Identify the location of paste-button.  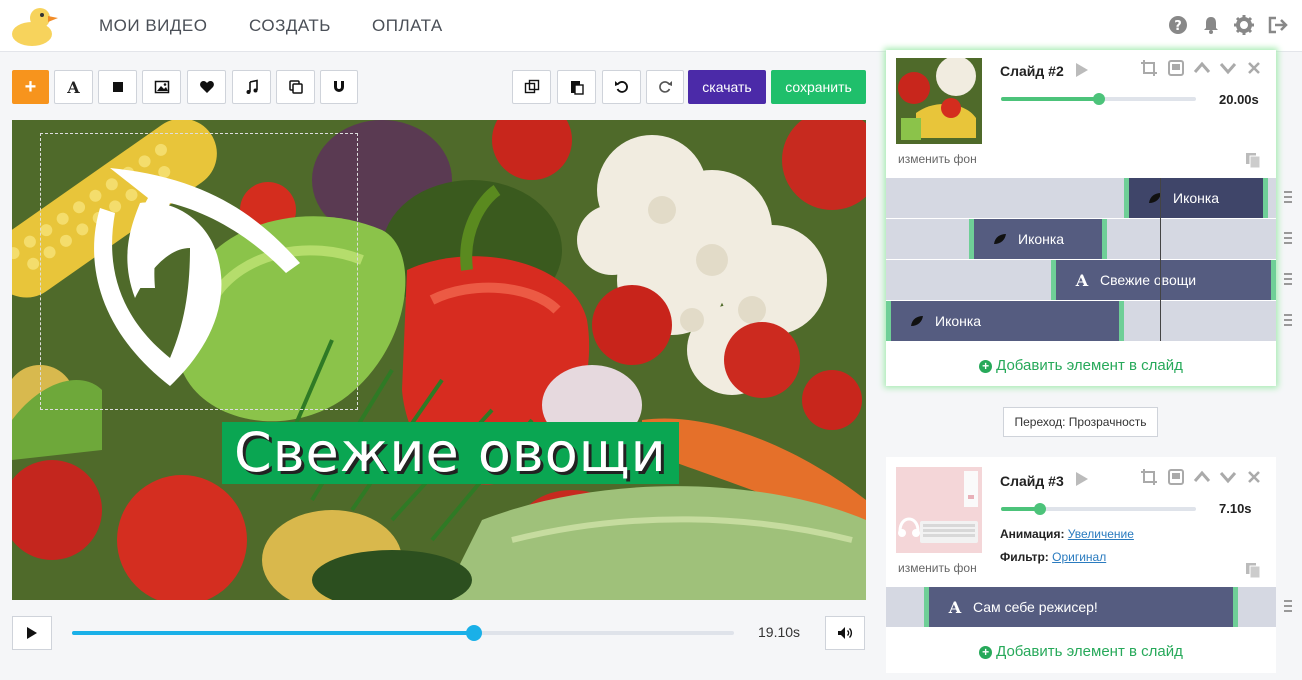
(576, 87).